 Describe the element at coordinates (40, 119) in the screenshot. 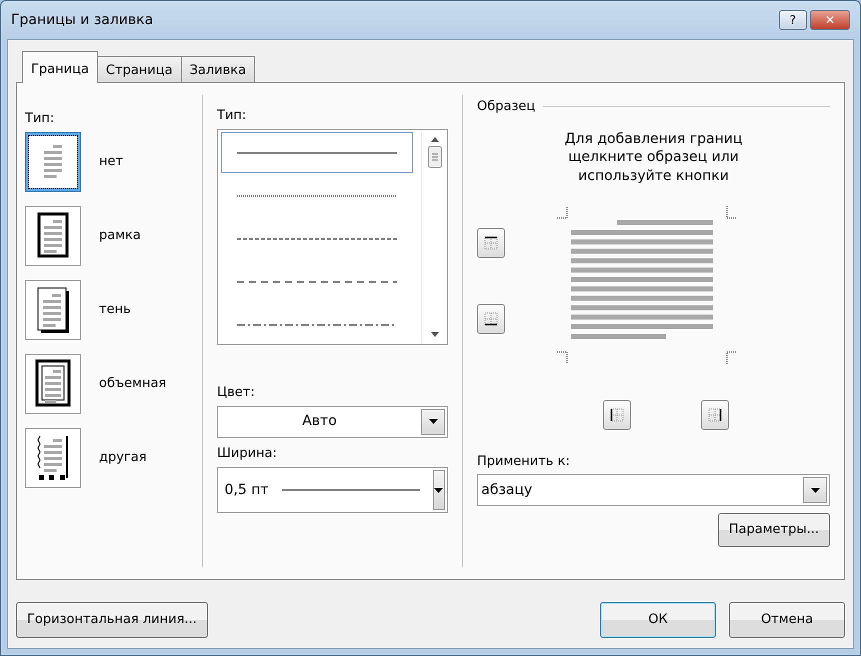

I see `setting-label: Тип:` at that location.